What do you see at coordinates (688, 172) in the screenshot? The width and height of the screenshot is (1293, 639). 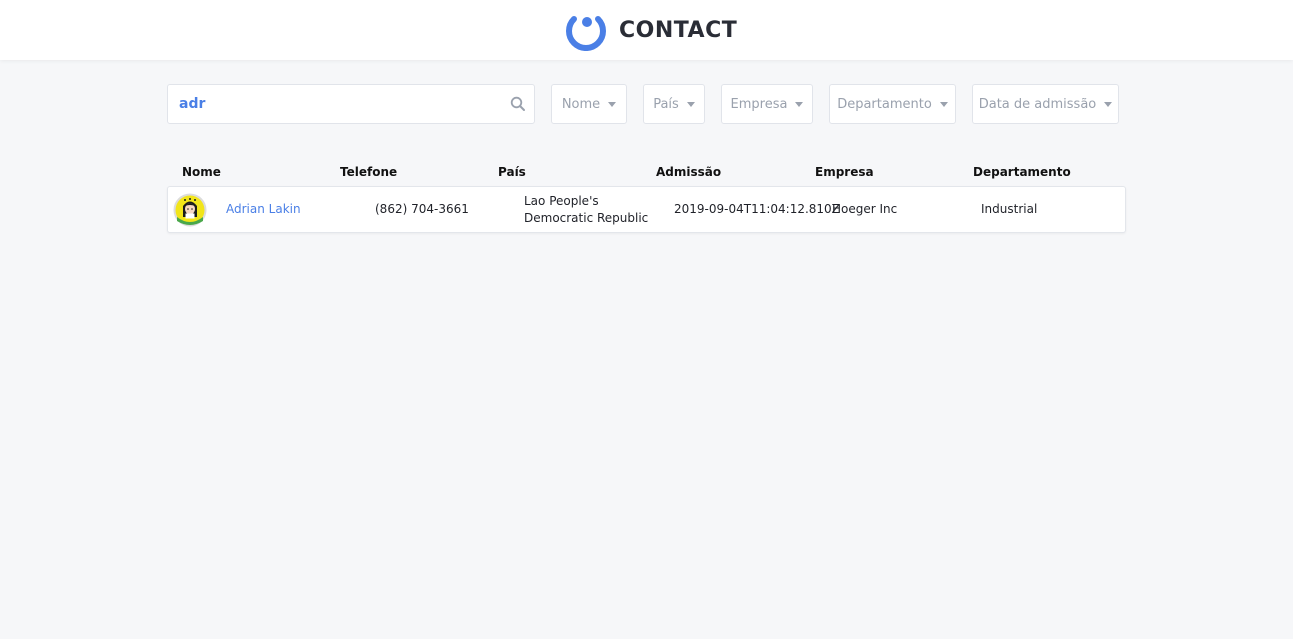 I see `column-header-admissao: Admissão` at bounding box center [688, 172].